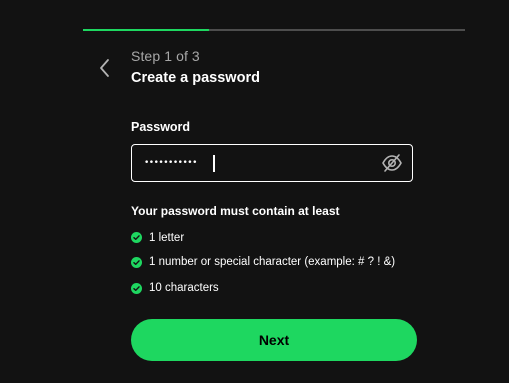  Describe the element at coordinates (146, 30) in the screenshot. I see `progress-bar-fill` at that location.